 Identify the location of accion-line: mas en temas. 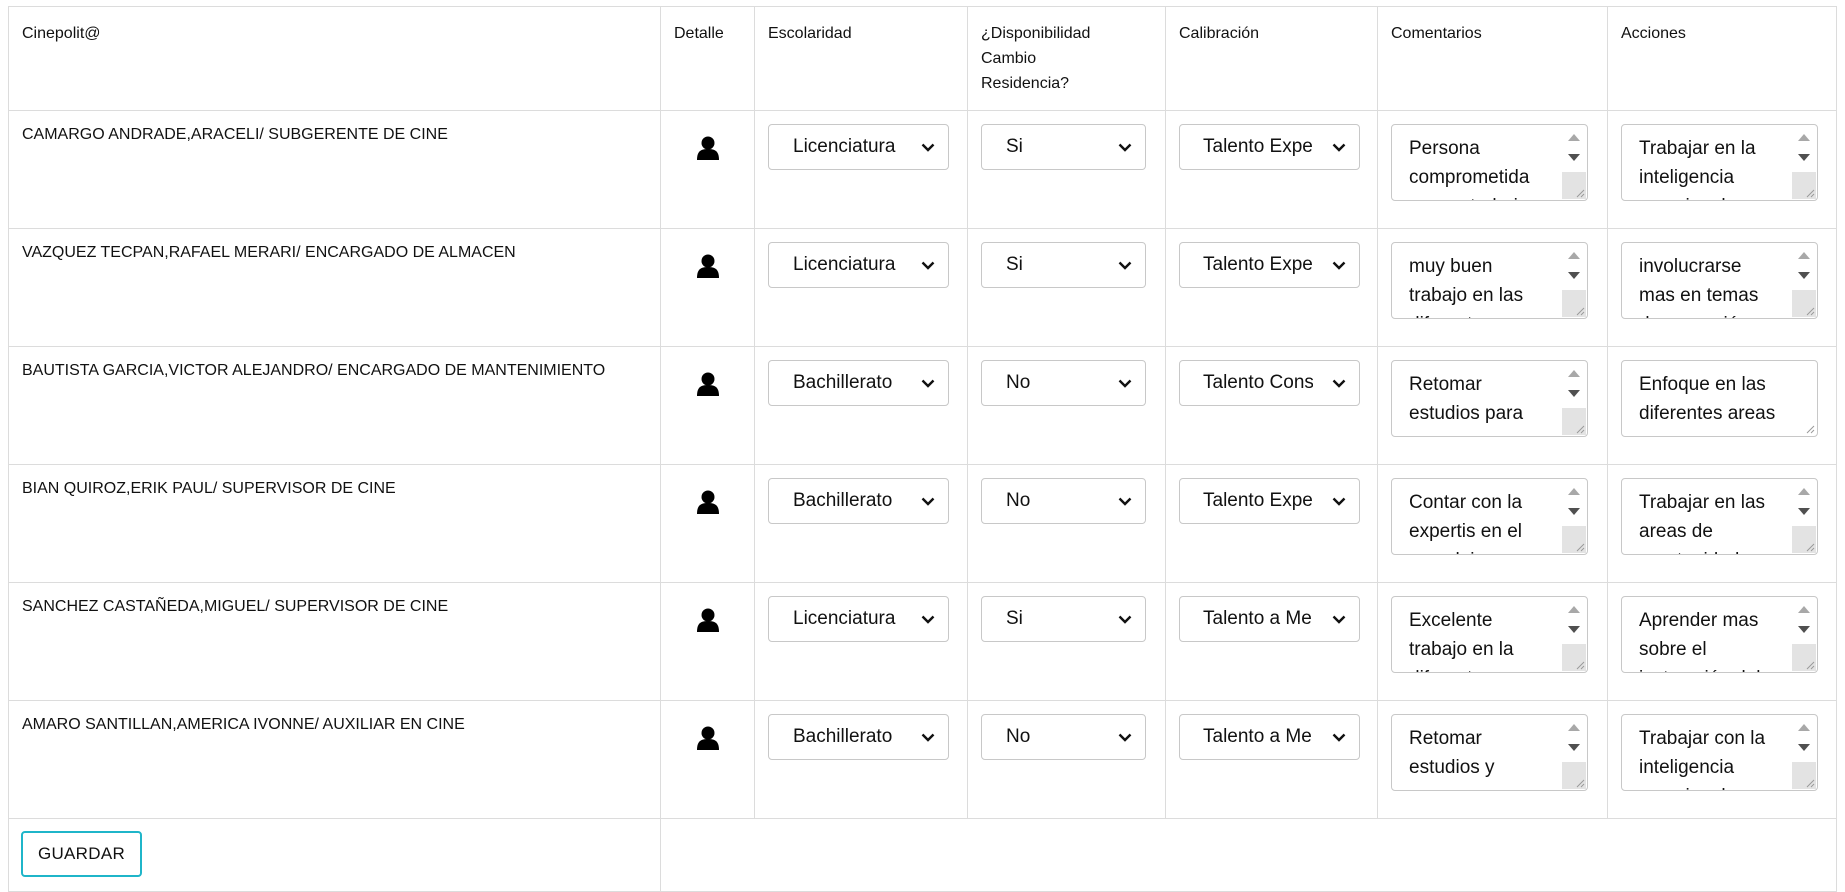
(1699, 295).